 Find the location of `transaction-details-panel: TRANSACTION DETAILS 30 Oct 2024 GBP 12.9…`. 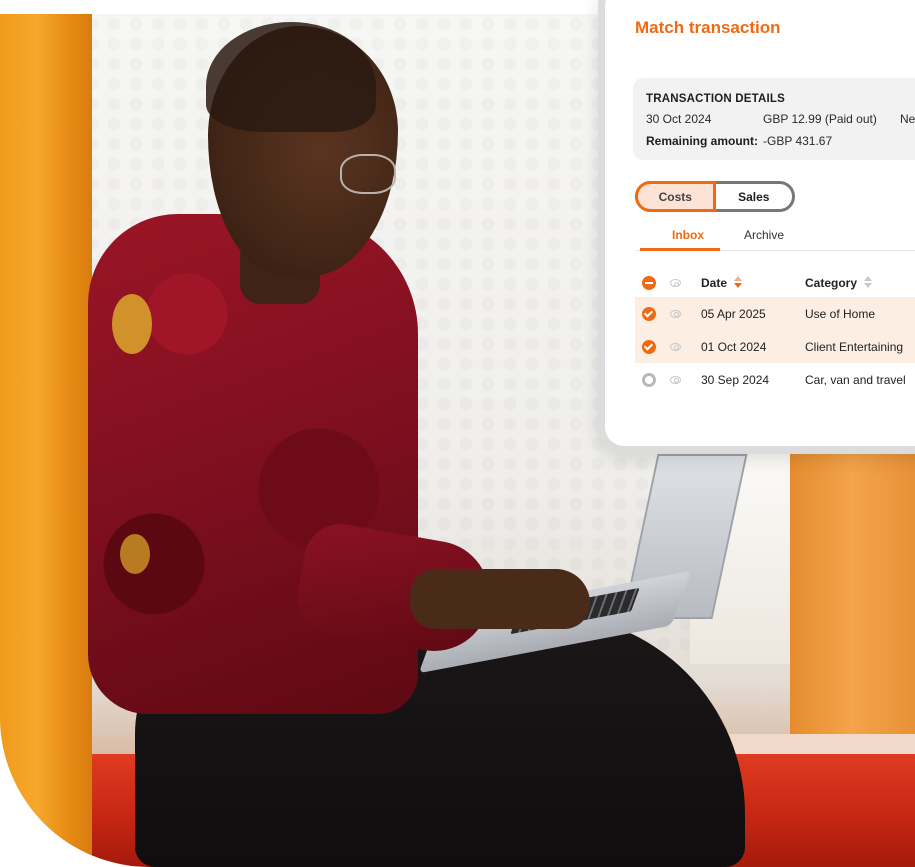

transaction-details-panel: TRANSACTION DETAILS 30 Oct 2024 GBP 12.9… is located at coordinates (774, 119).